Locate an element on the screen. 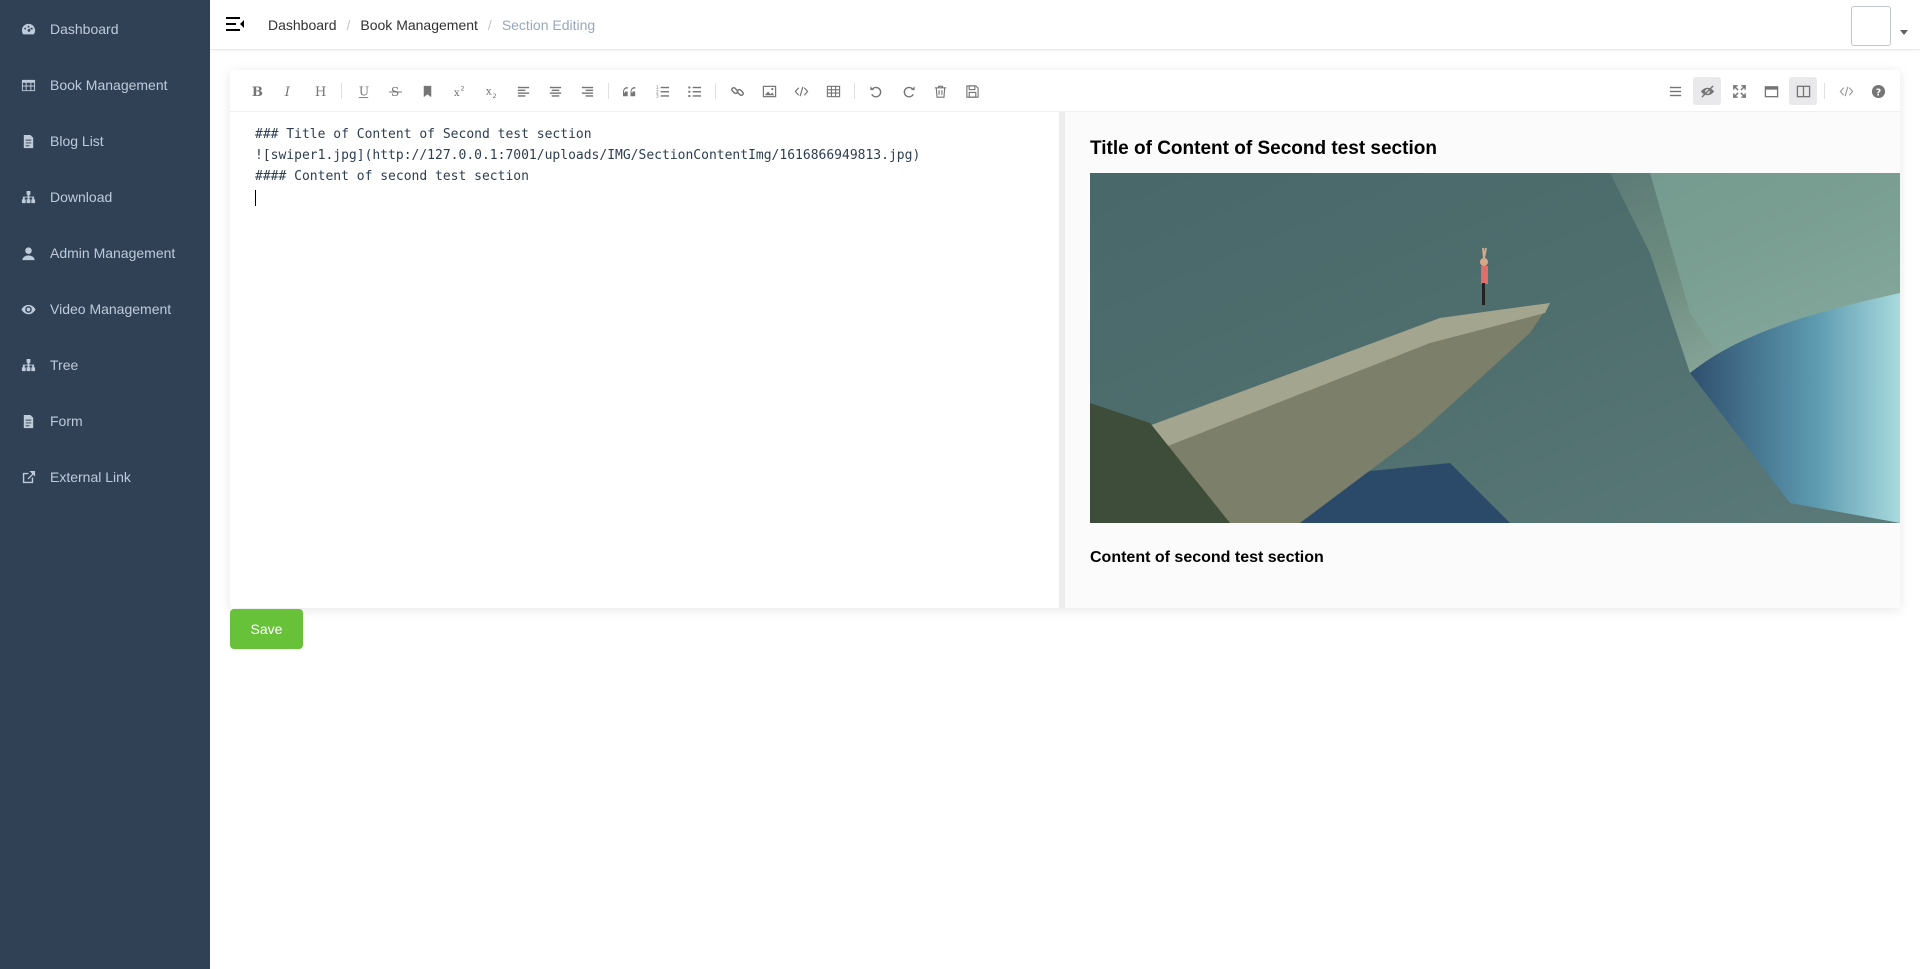 This screenshot has height=969, width=1920. underline-icon: U is located at coordinates (363, 91).